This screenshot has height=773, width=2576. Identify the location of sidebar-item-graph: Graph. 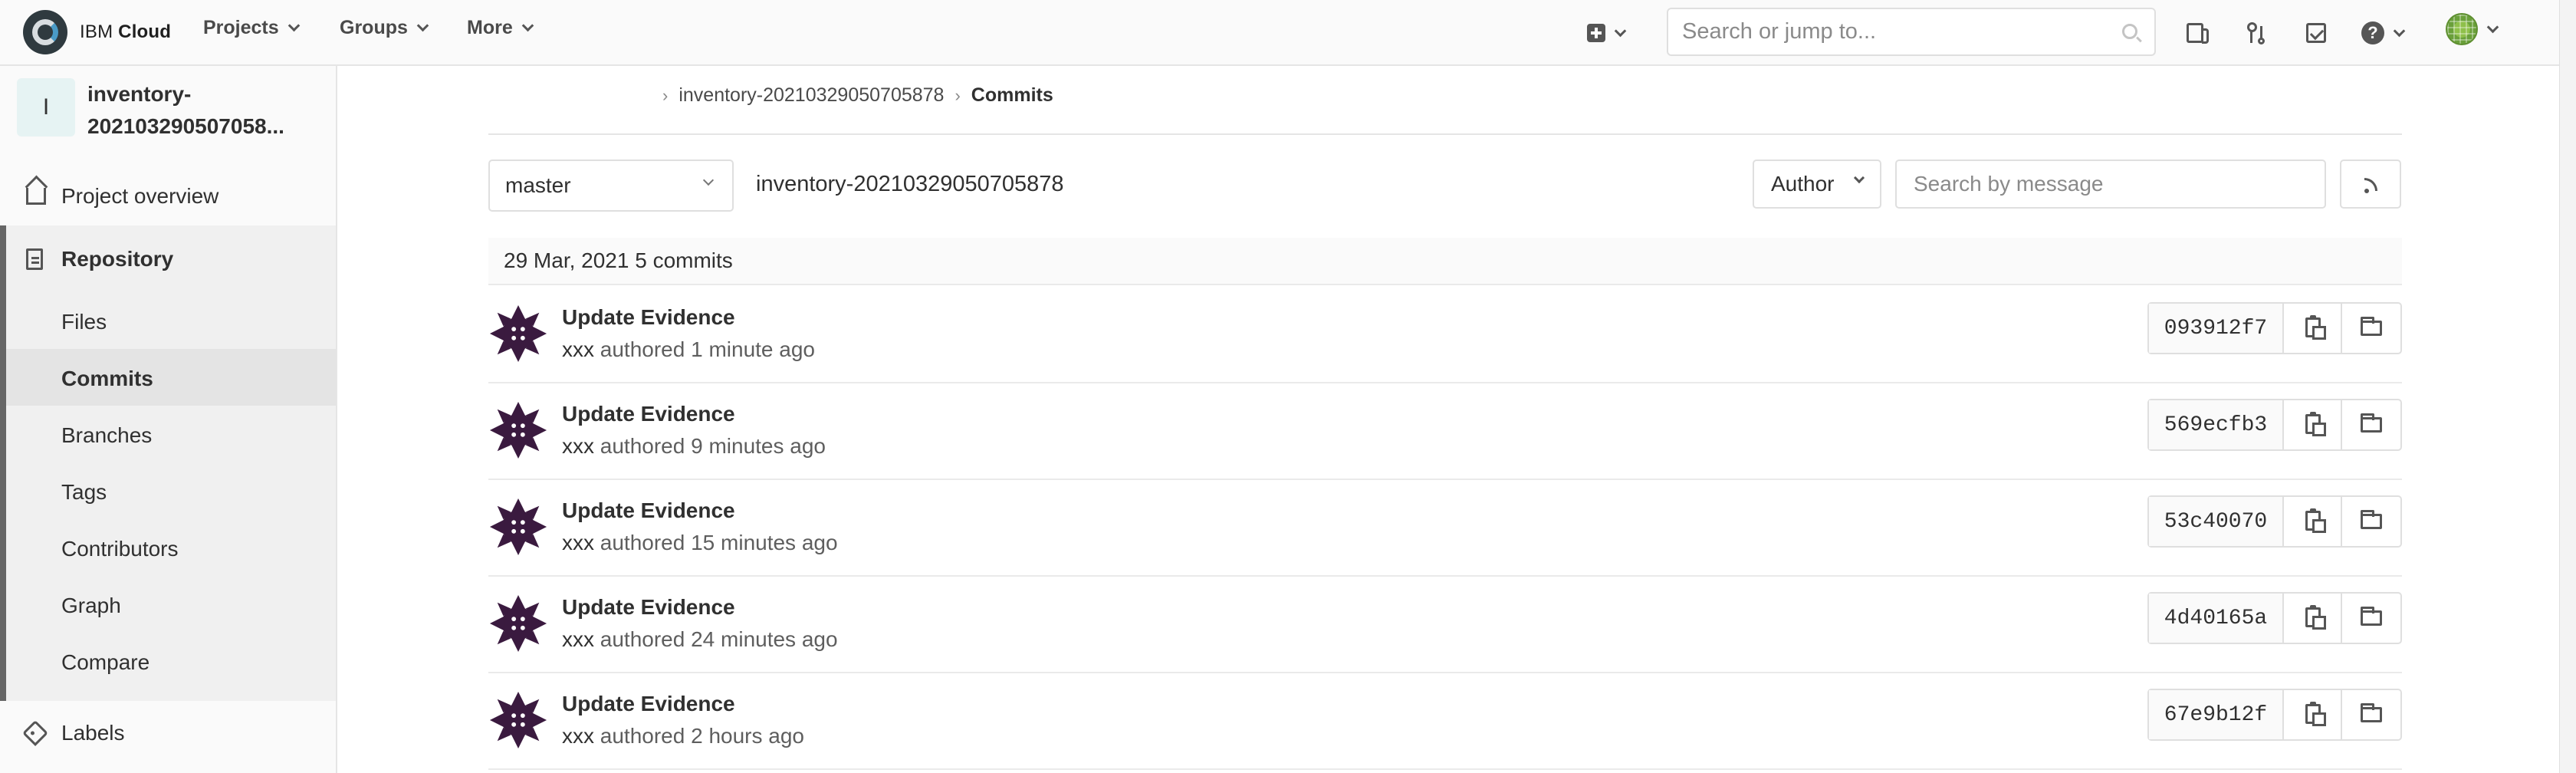
(91, 606).